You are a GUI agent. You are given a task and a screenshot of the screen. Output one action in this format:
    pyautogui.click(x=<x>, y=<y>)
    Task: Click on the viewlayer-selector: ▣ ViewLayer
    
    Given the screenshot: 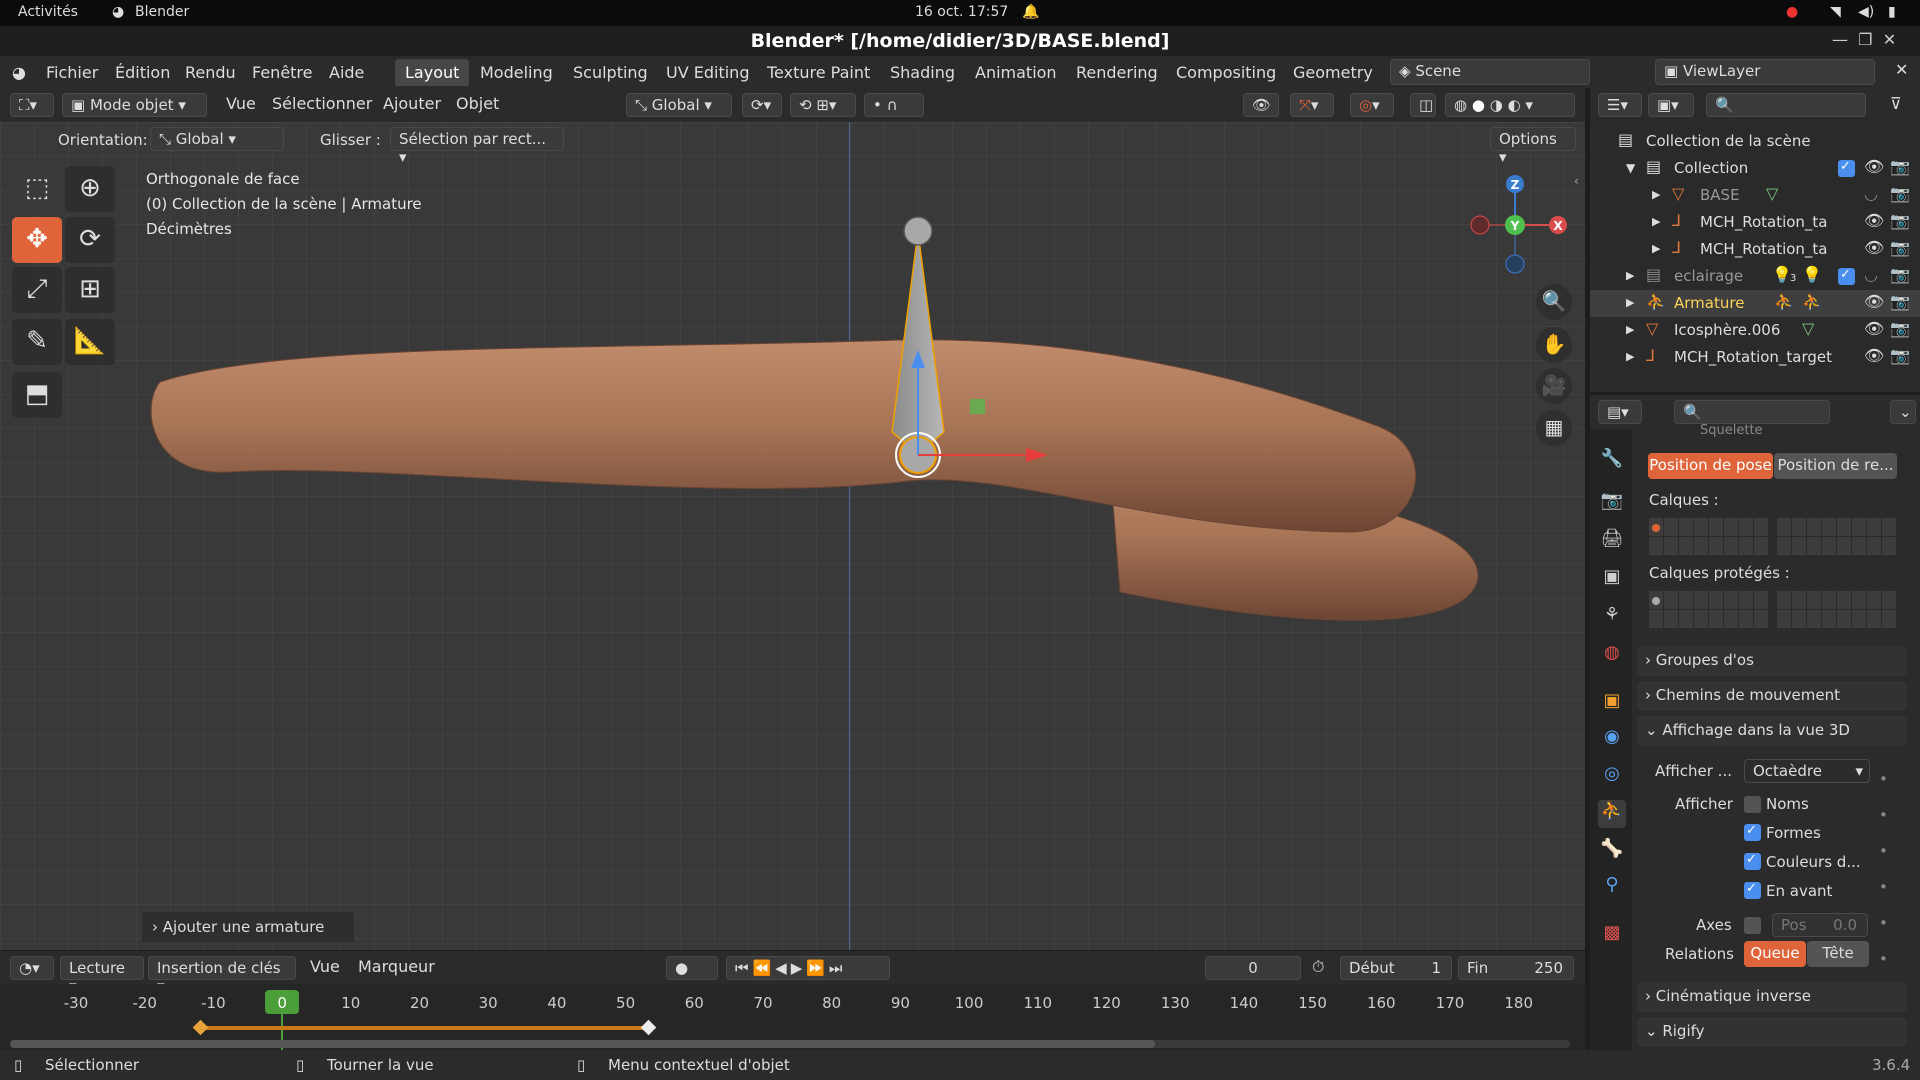 What is the action you would take?
    pyautogui.click(x=1765, y=72)
    